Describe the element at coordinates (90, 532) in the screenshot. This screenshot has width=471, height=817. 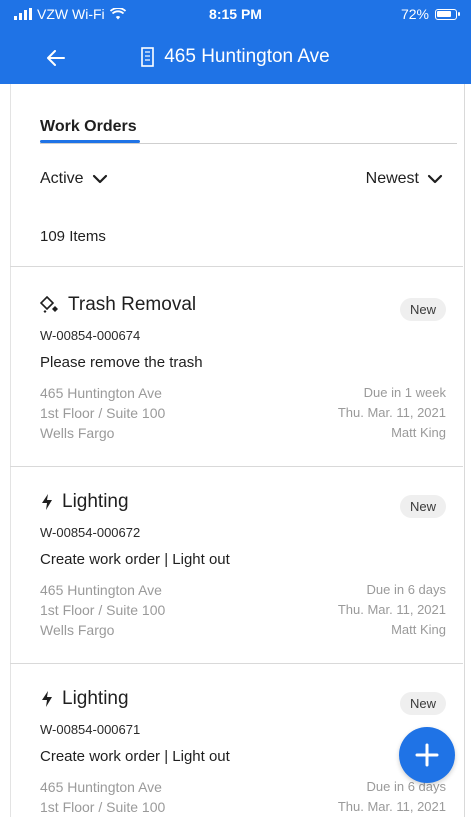
I see `work-order-code: W-00854-000672` at that location.